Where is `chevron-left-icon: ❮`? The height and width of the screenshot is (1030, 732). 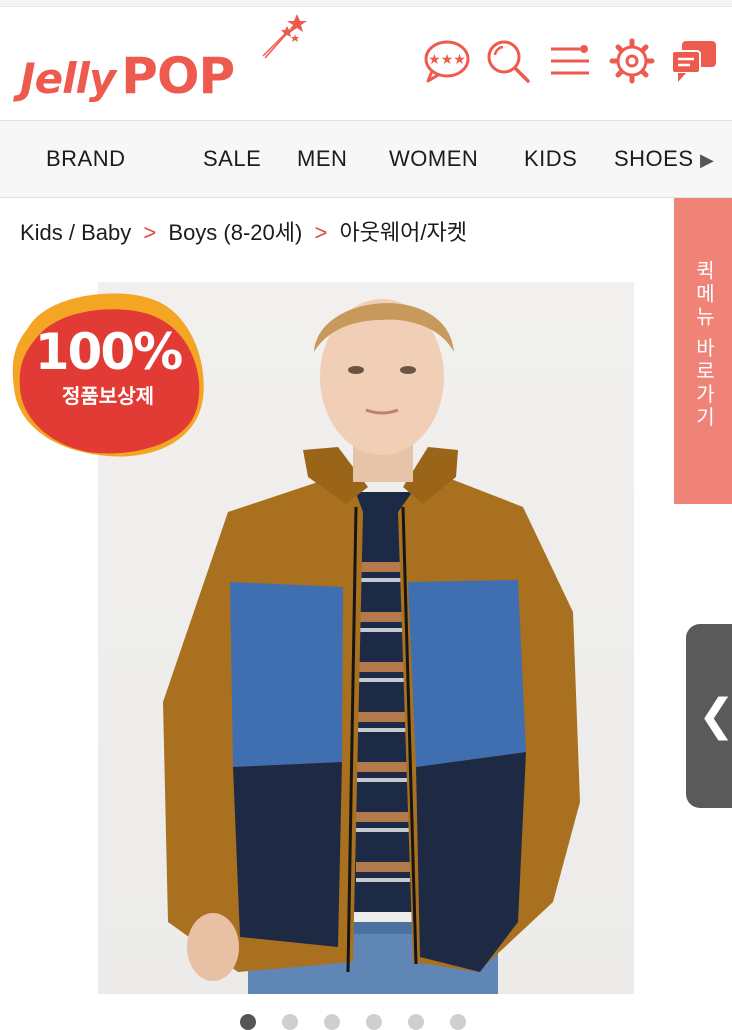
chevron-left-icon: ❮ is located at coordinates (715, 715).